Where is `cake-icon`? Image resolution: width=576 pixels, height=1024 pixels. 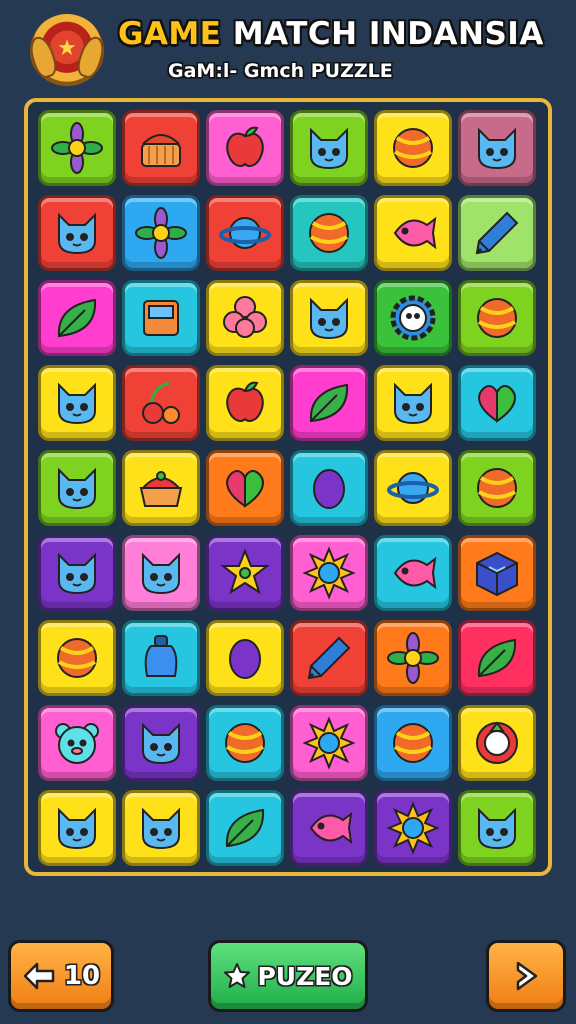 cake-icon is located at coordinates (161, 488).